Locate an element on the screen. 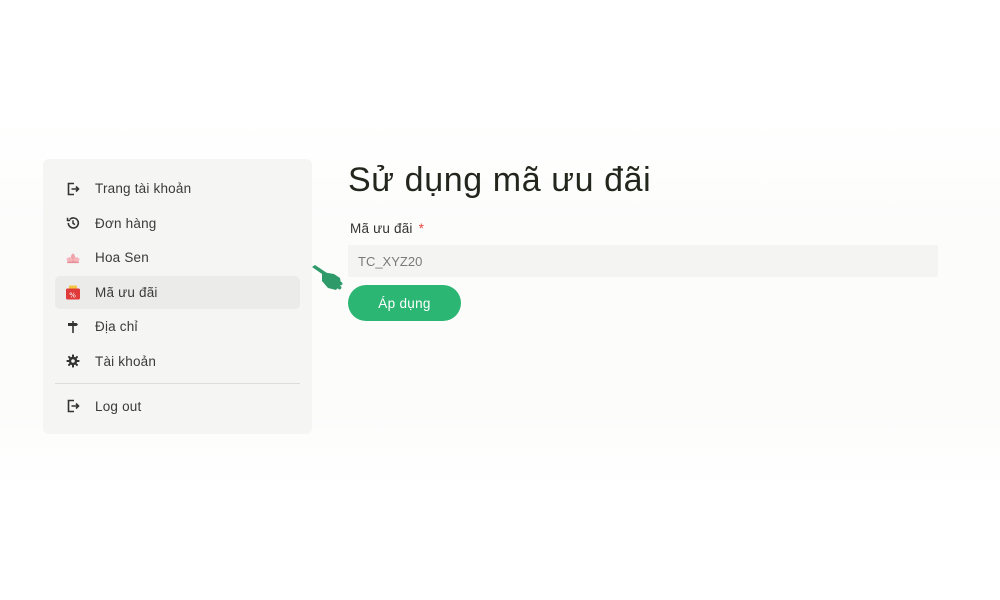  voucher-wallet-icon: % is located at coordinates (73, 292).